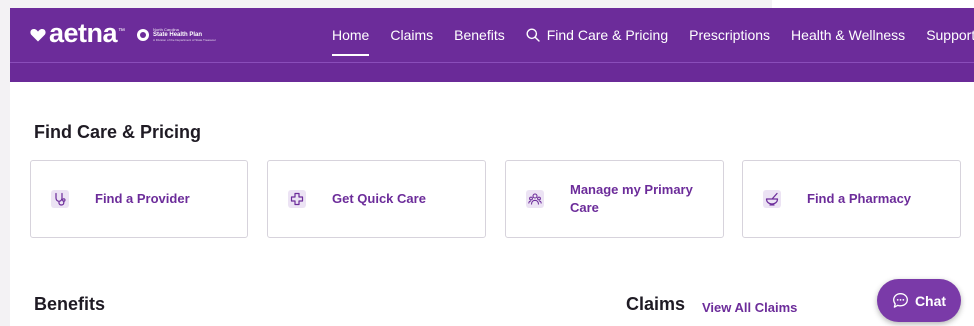 The height and width of the screenshot is (326, 974). I want to click on mortar-pestle-icon, so click(772, 199).